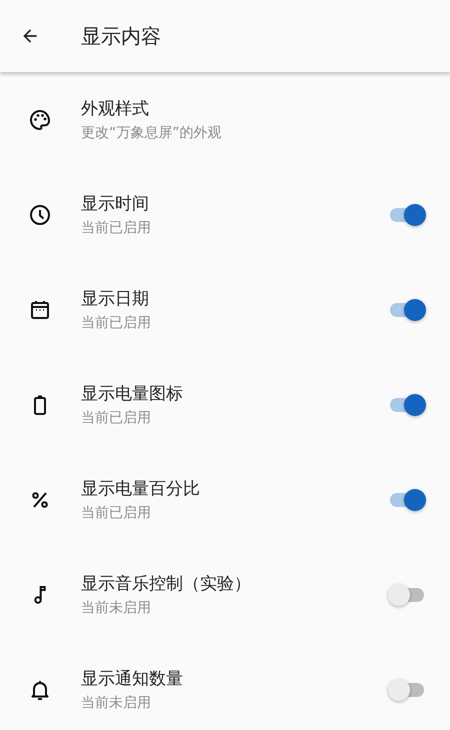  I want to click on setting-title: 外观样式, so click(115, 109).